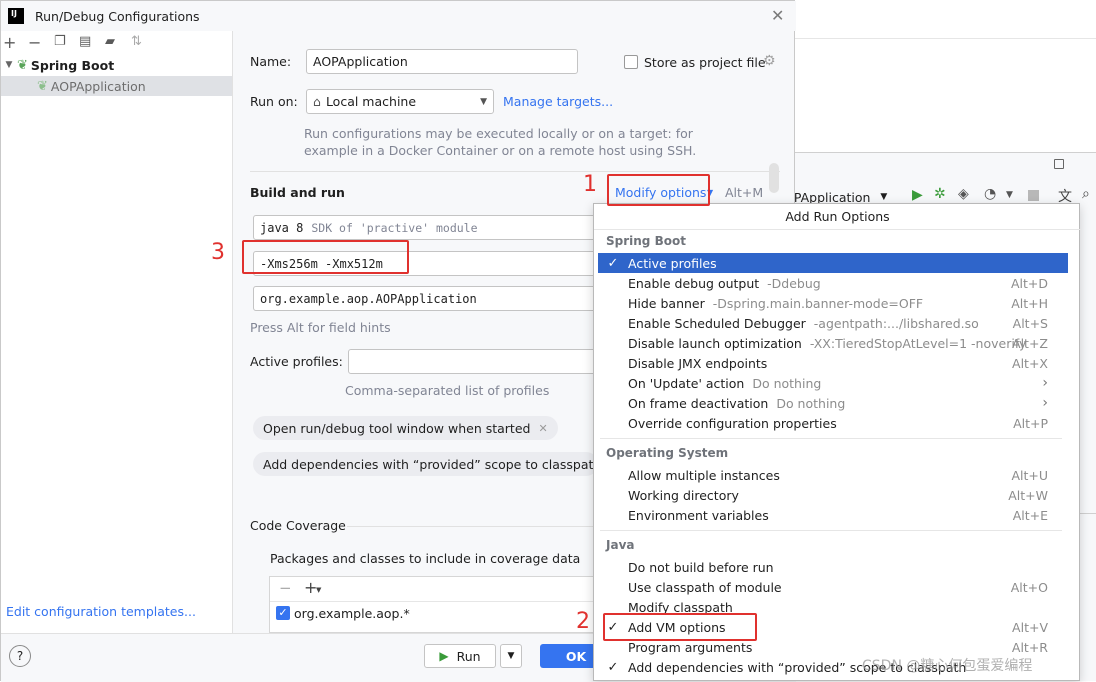 The image size is (1096, 682). Describe the element at coordinates (698, 515) in the screenshot. I see `option-label: Environment variables` at that location.